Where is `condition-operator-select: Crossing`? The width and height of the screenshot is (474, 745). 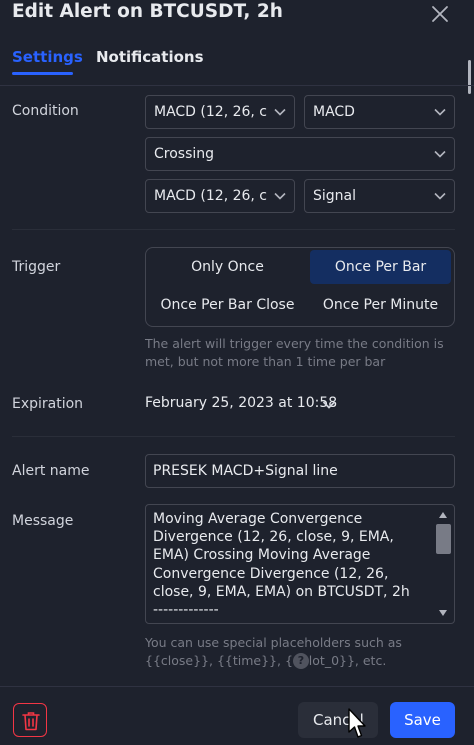 condition-operator-select: Crossing is located at coordinates (300, 154).